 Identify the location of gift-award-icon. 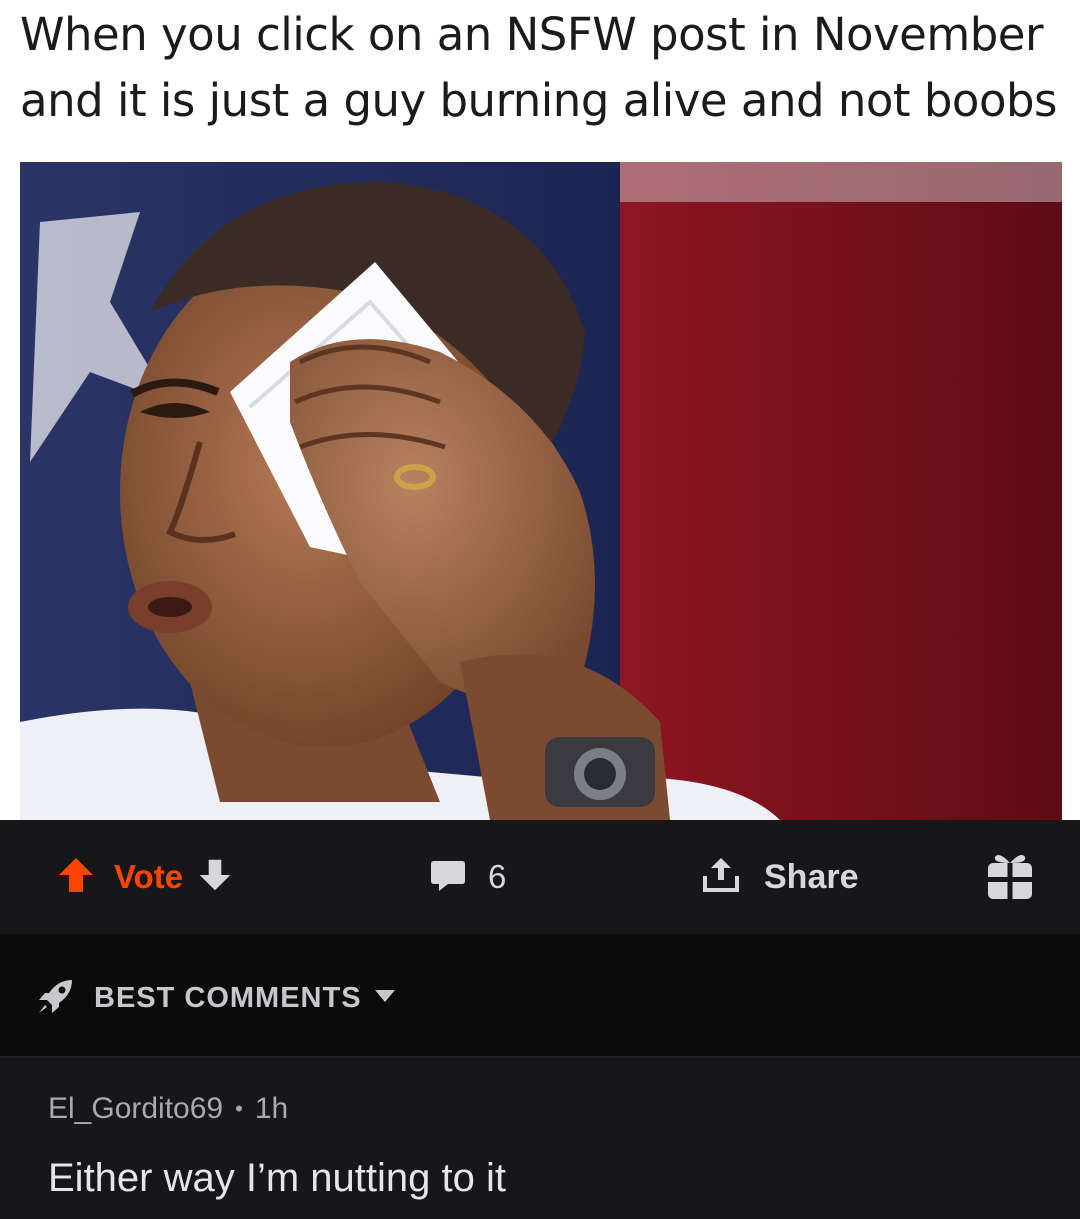
(1010, 878).